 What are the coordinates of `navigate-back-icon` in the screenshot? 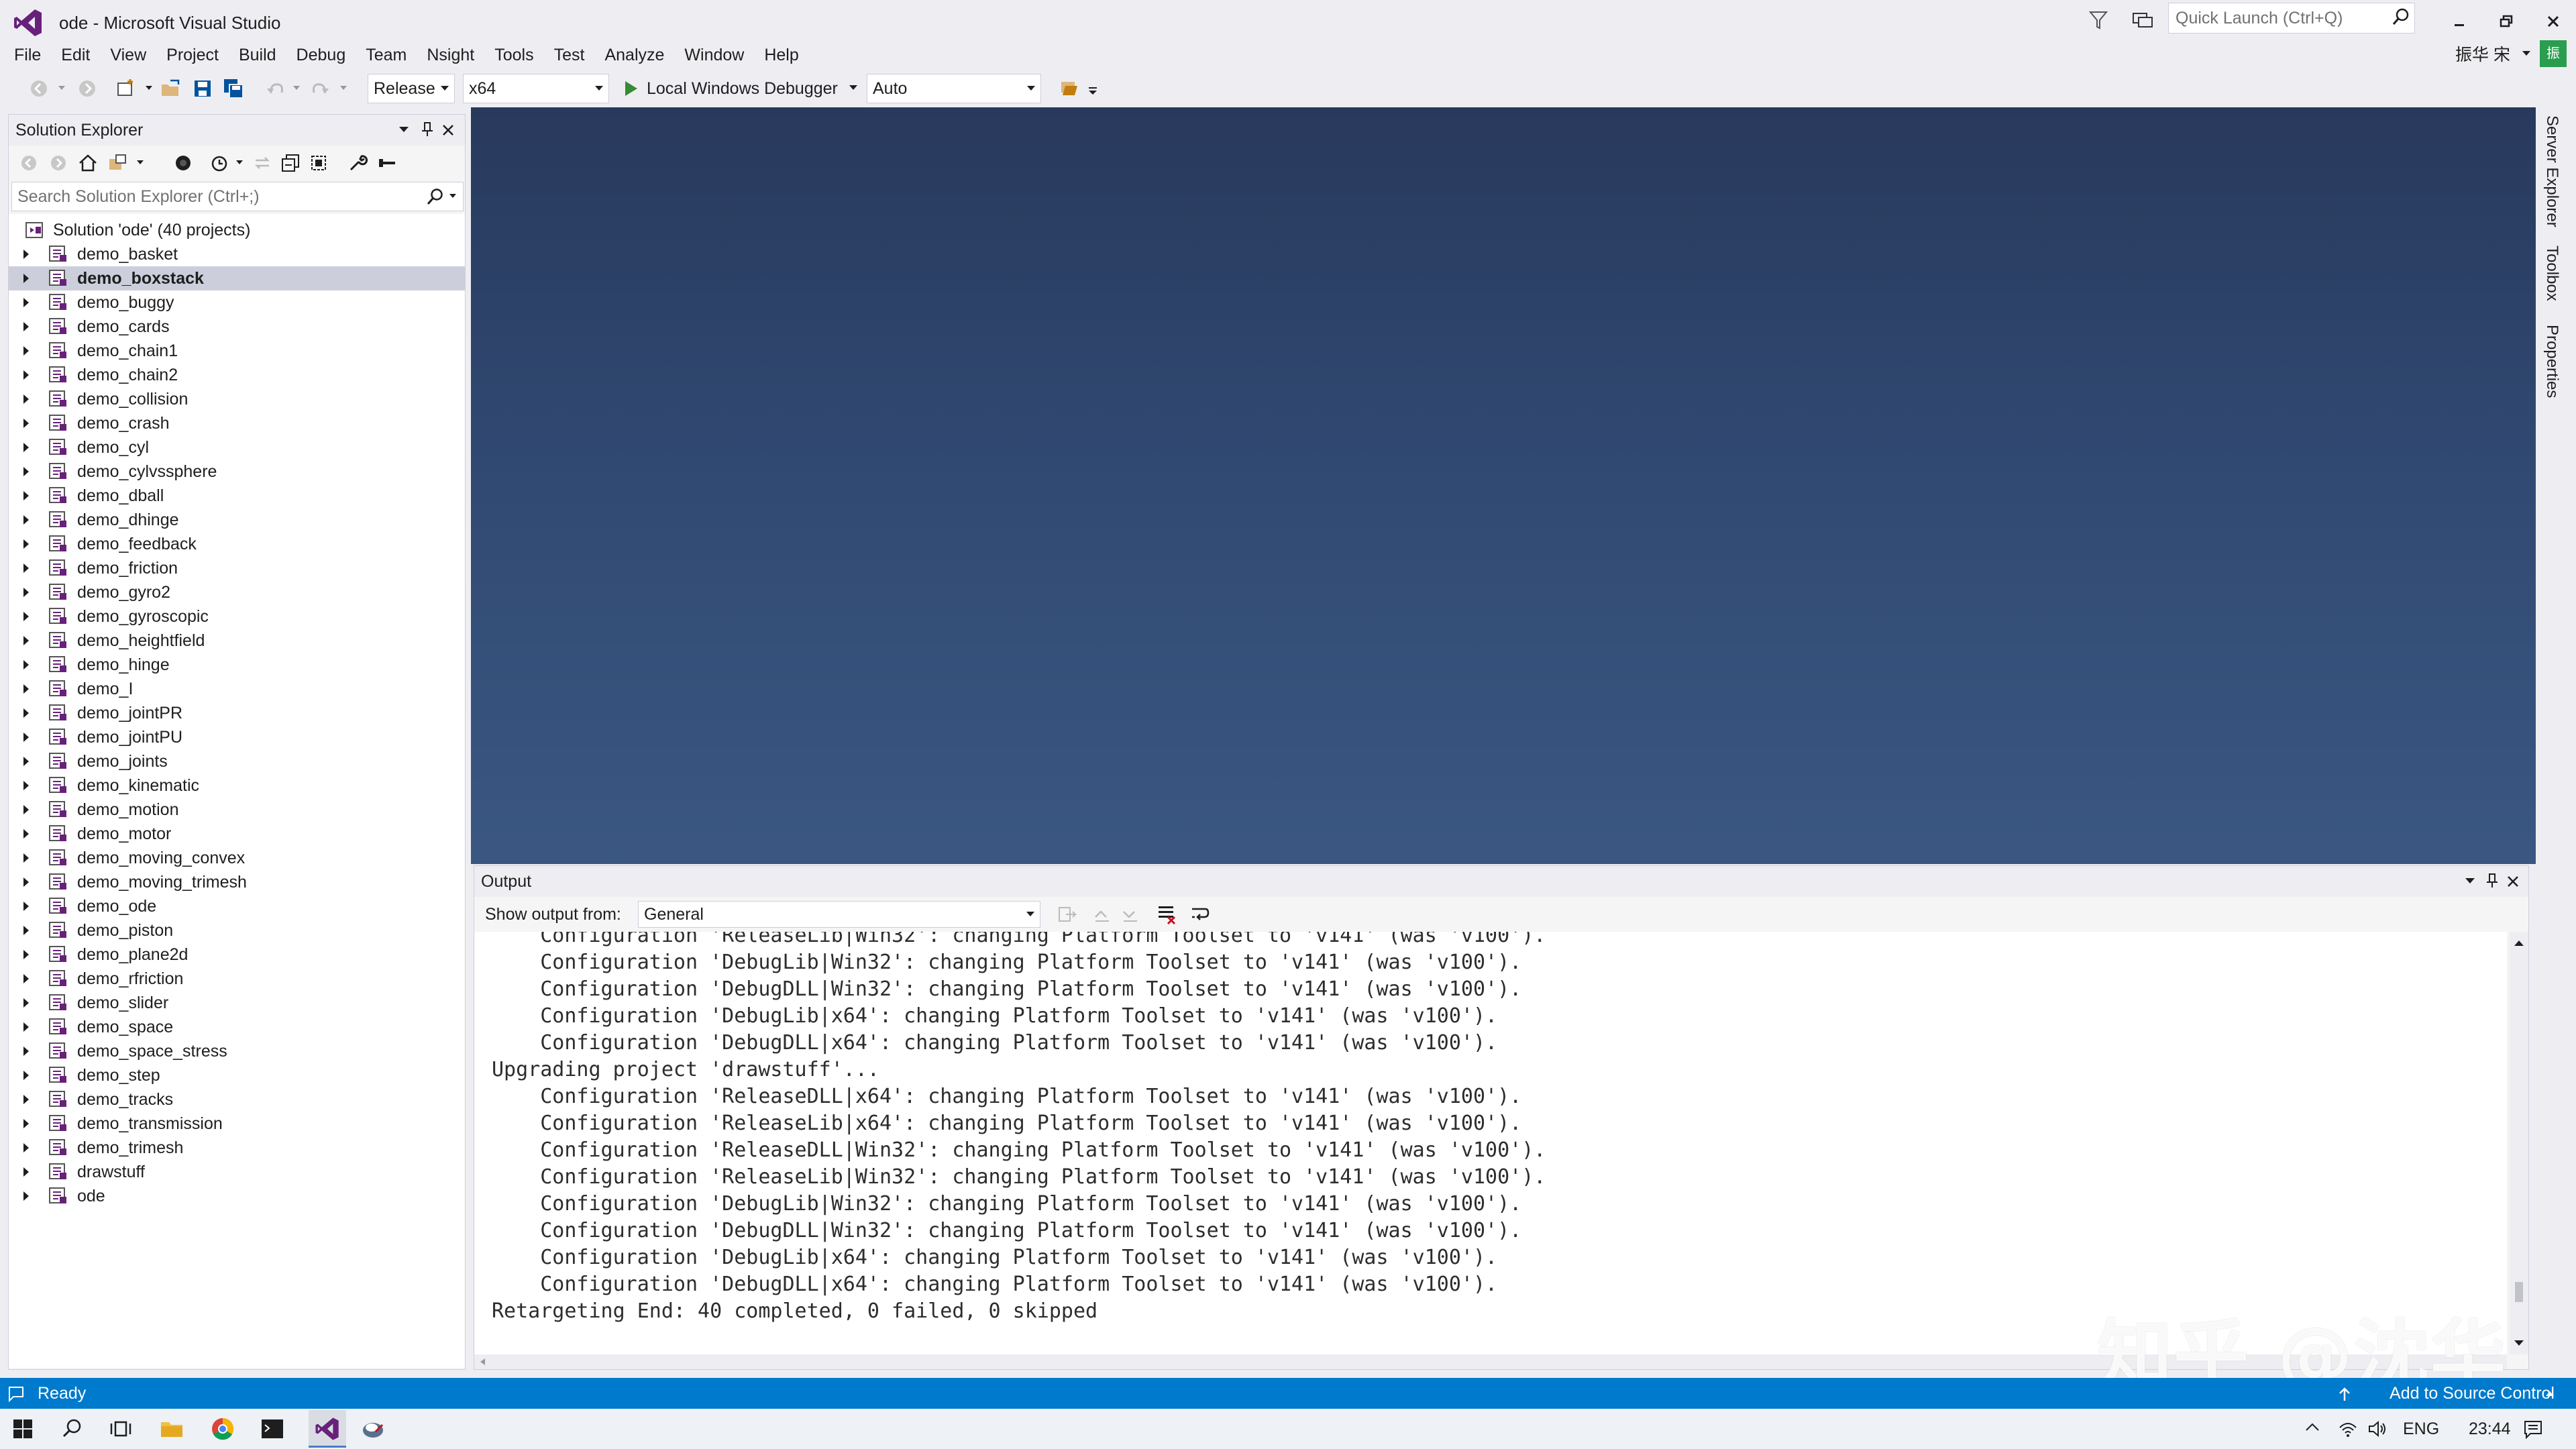 It's located at (39, 88).